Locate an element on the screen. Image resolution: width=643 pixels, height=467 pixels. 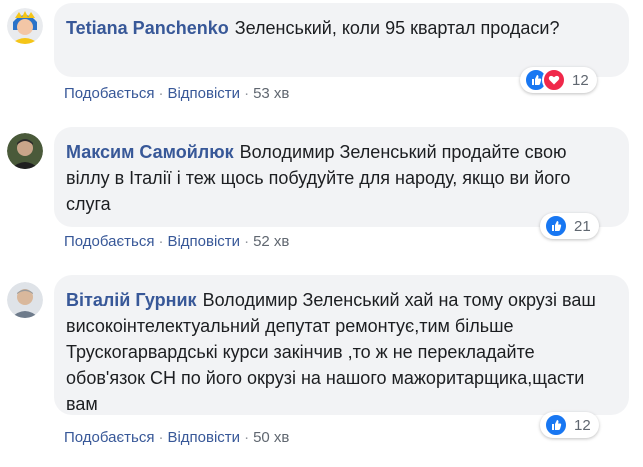
comment-text: Зеленський, коли 95 квартал продаси? is located at coordinates (397, 28).